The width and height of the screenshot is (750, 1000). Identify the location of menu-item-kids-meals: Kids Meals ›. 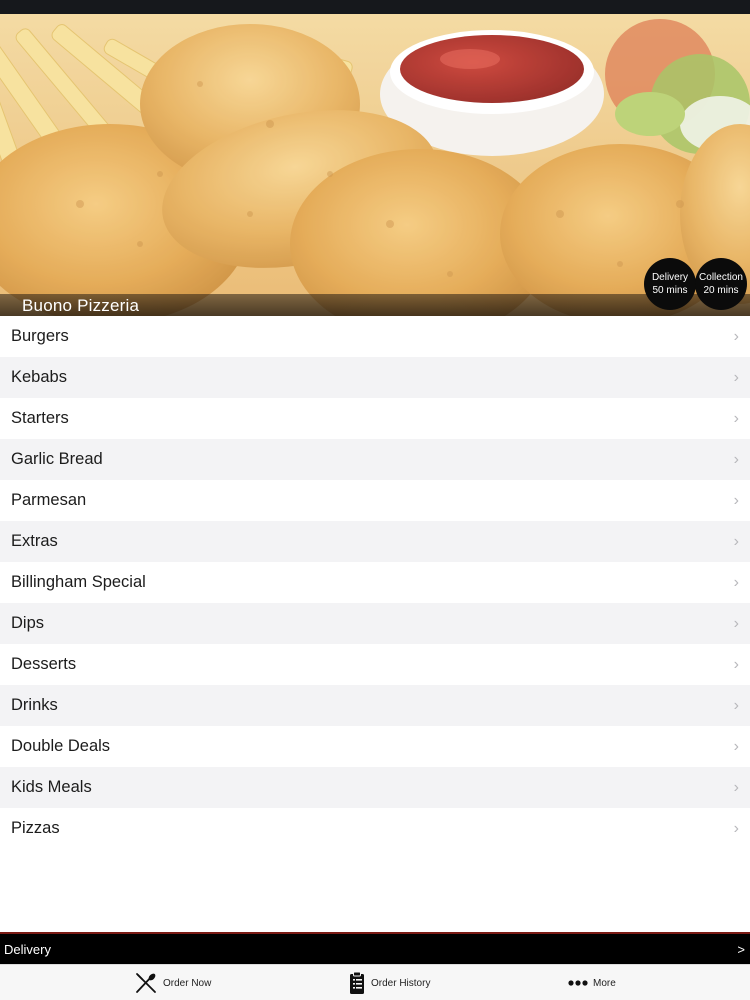
(375, 787).